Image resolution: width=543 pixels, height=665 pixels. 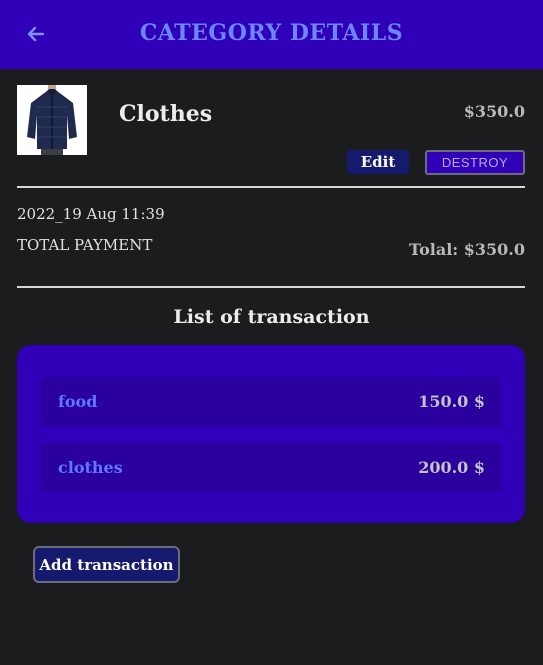 What do you see at coordinates (271, 287) in the screenshot?
I see `divider-bottom` at bounding box center [271, 287].